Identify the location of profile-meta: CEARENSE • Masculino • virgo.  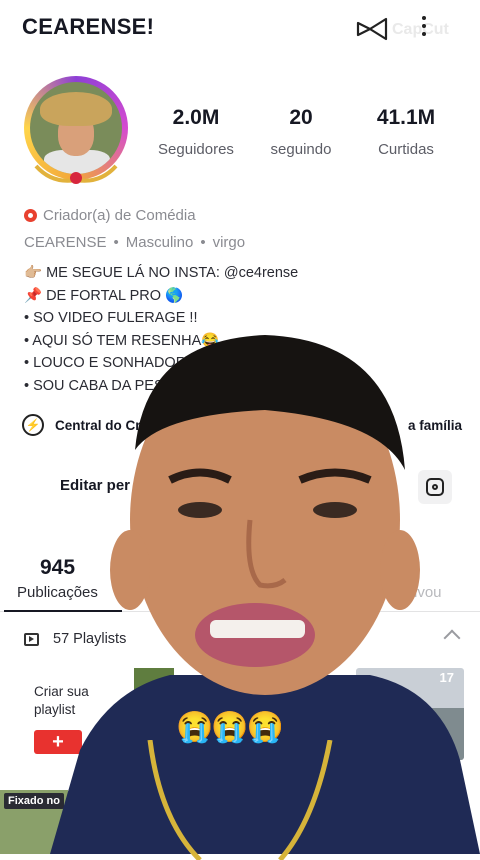
(135, 242).